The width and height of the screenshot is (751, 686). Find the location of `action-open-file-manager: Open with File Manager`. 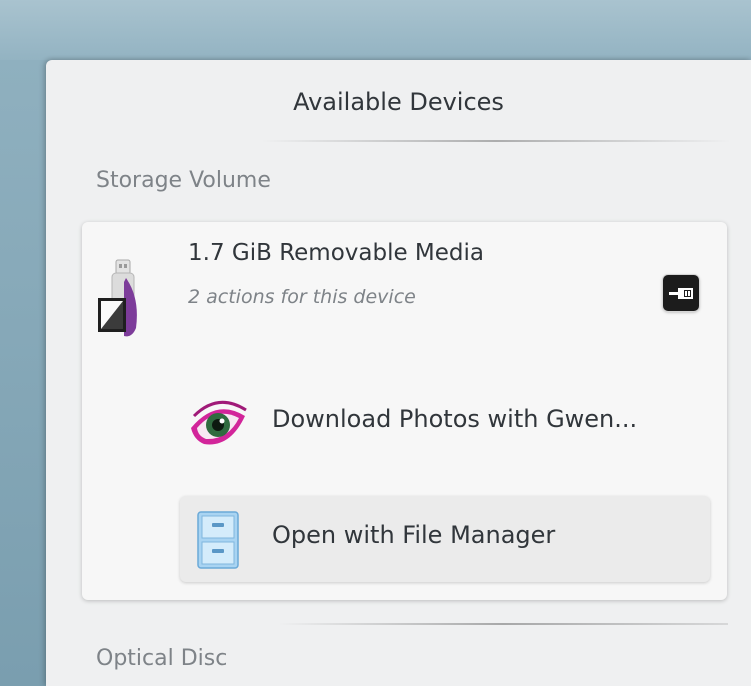

action-open-file-manager: Open with File Manager is located at coordinates (445, 539).